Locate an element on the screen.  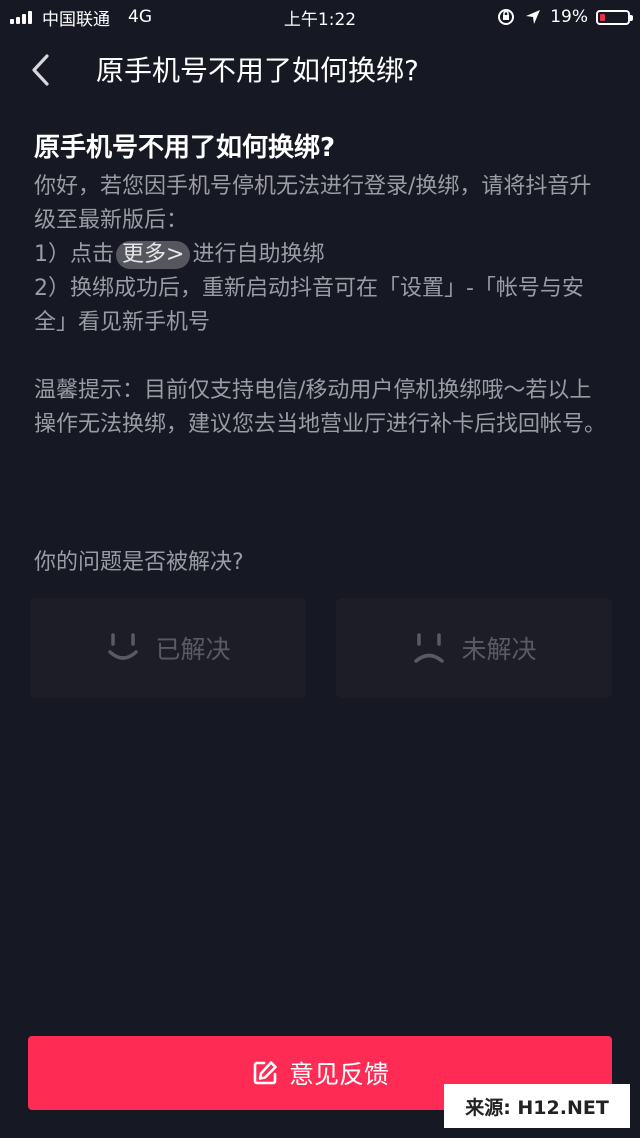
status-time: 上午1:22 is located at coordinates (320, 19).